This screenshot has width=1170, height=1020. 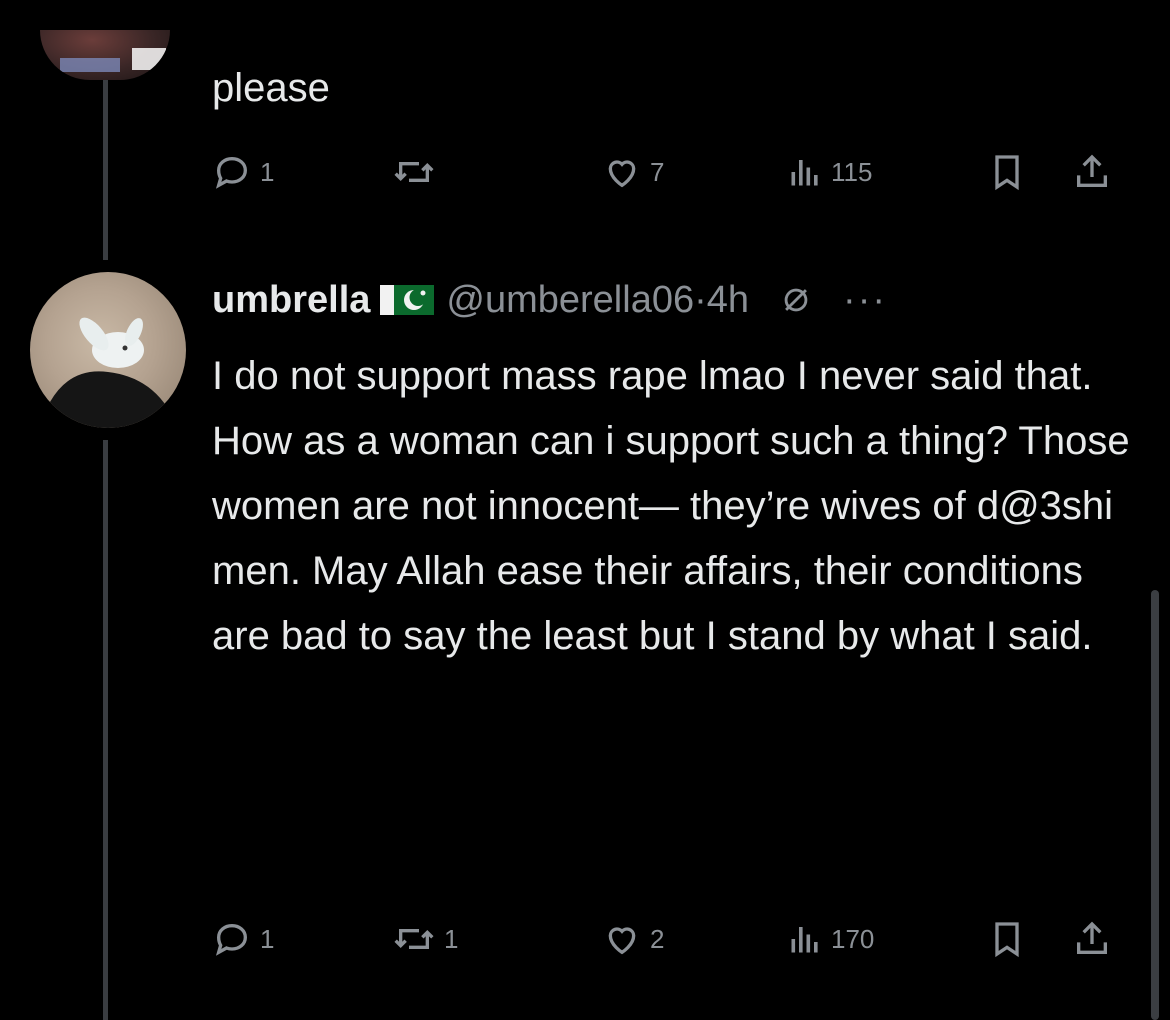 I want to click on repost-count: 1, so click(x=451, y=938).